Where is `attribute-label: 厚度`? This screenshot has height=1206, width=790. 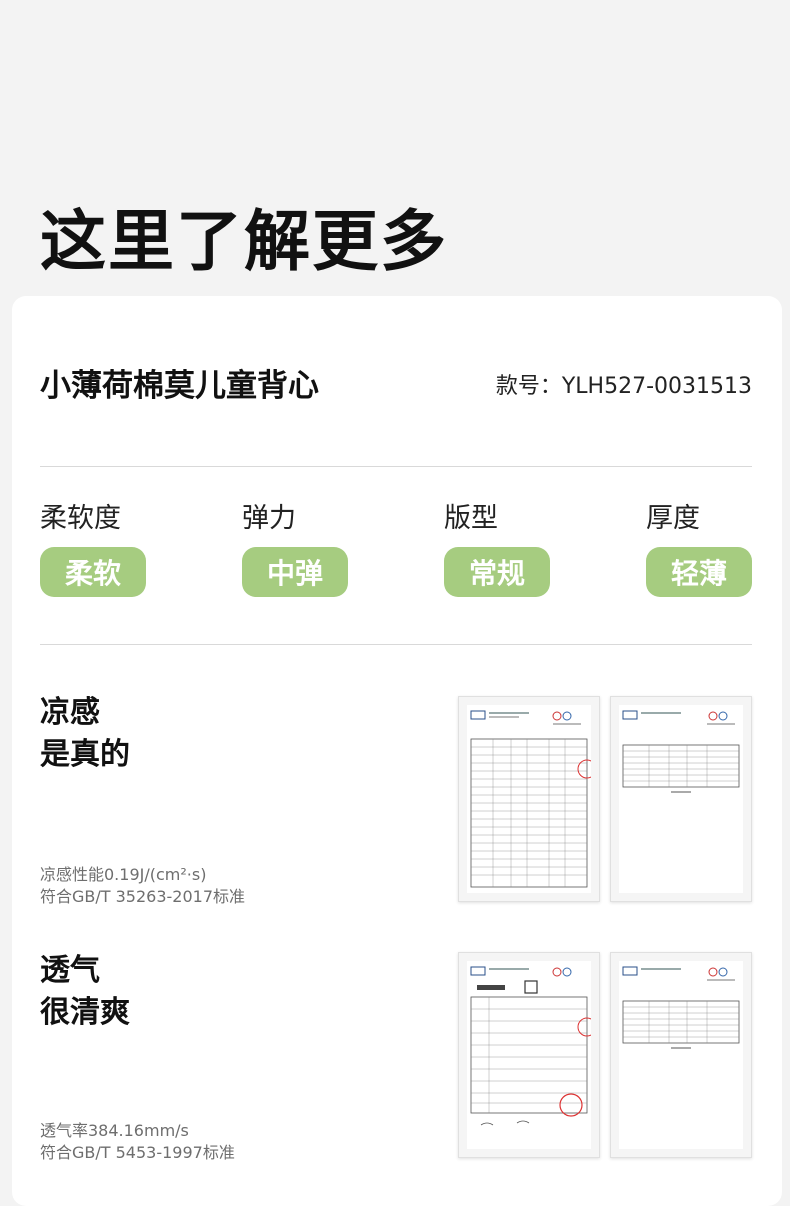
attribute-label: 厚度 is located at coordinates (673, 518).